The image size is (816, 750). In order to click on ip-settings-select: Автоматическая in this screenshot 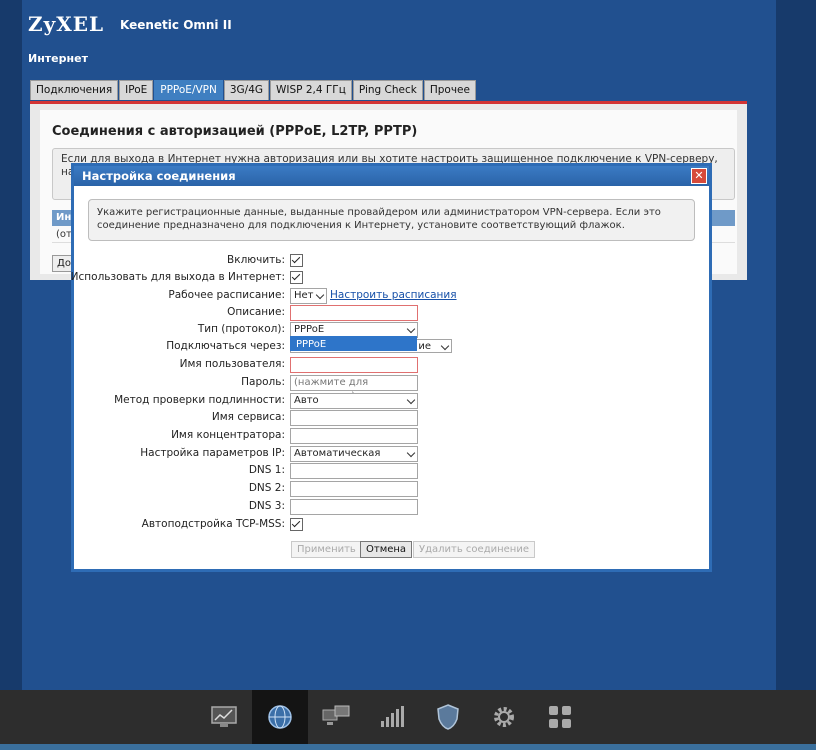, I will do `click(354, 454)`.